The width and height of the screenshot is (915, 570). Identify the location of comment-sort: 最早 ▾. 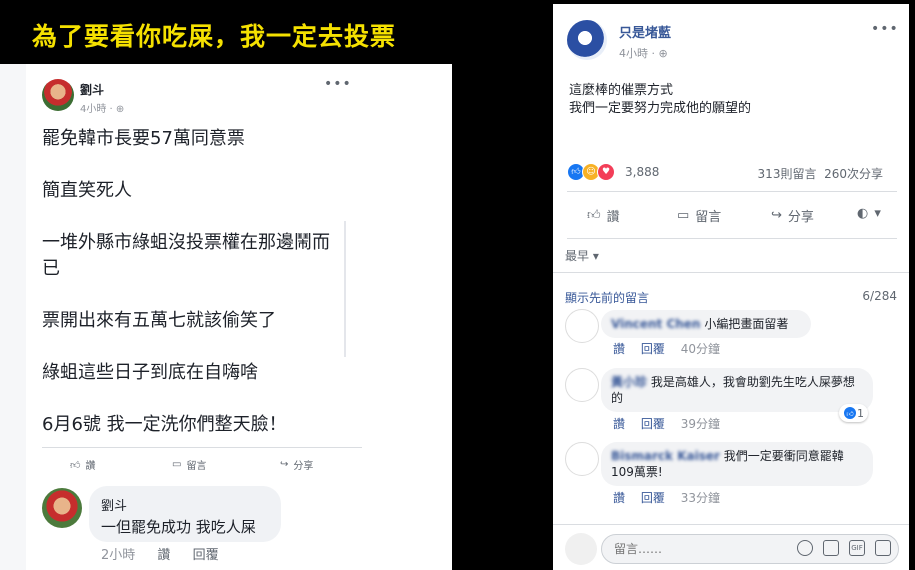
(582, 255).